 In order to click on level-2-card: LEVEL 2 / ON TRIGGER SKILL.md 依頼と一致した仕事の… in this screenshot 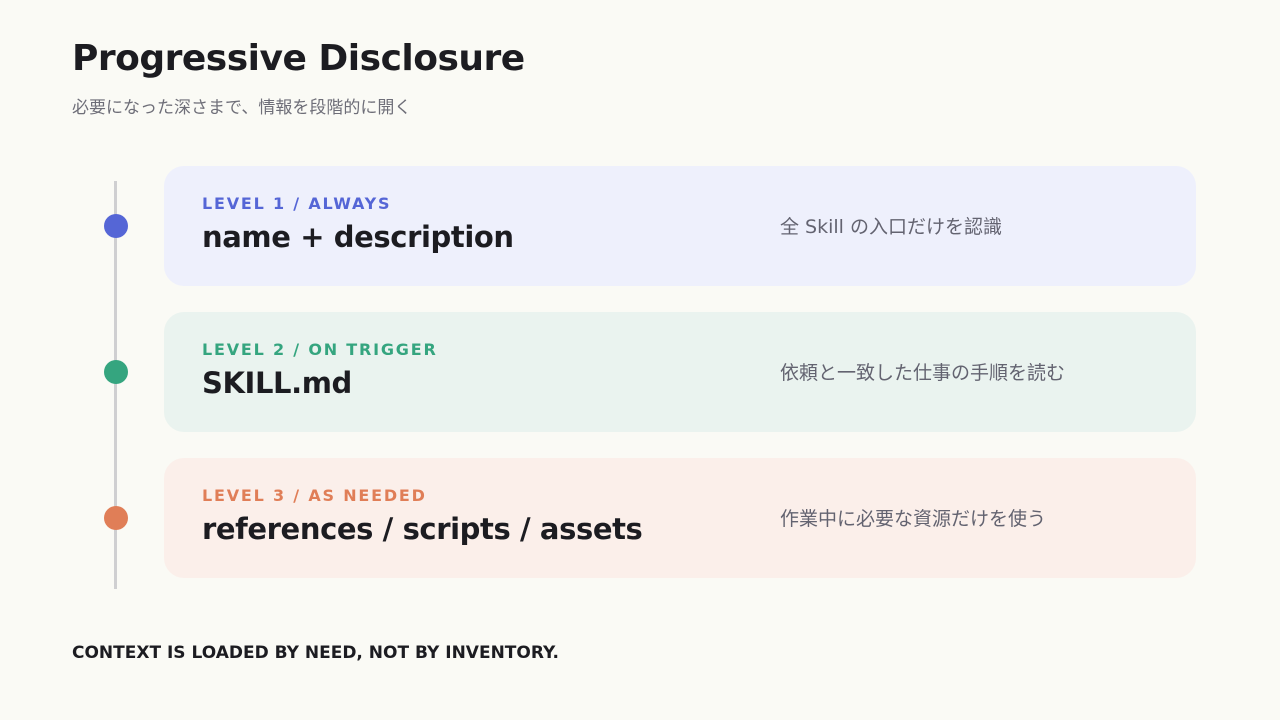, I will do `click(680, 372)`.